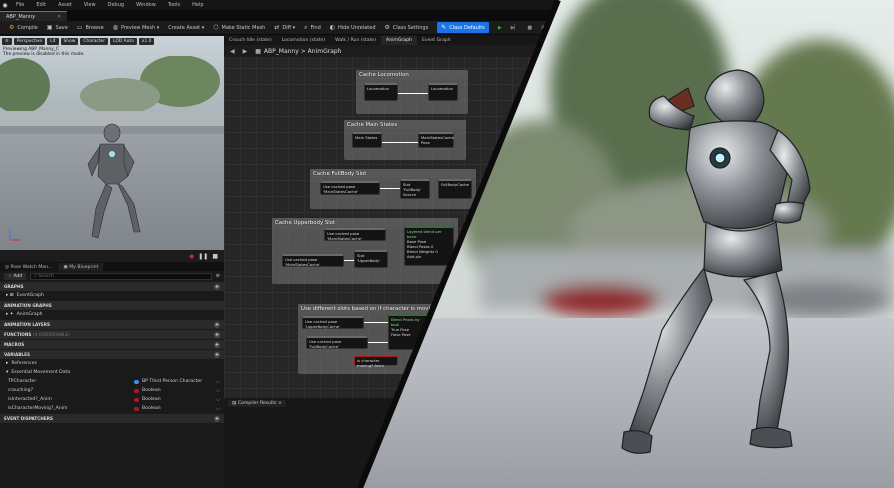  I want to click on node-slot-fullbody: Slot 'FullBody' Source, so click(415, 189).